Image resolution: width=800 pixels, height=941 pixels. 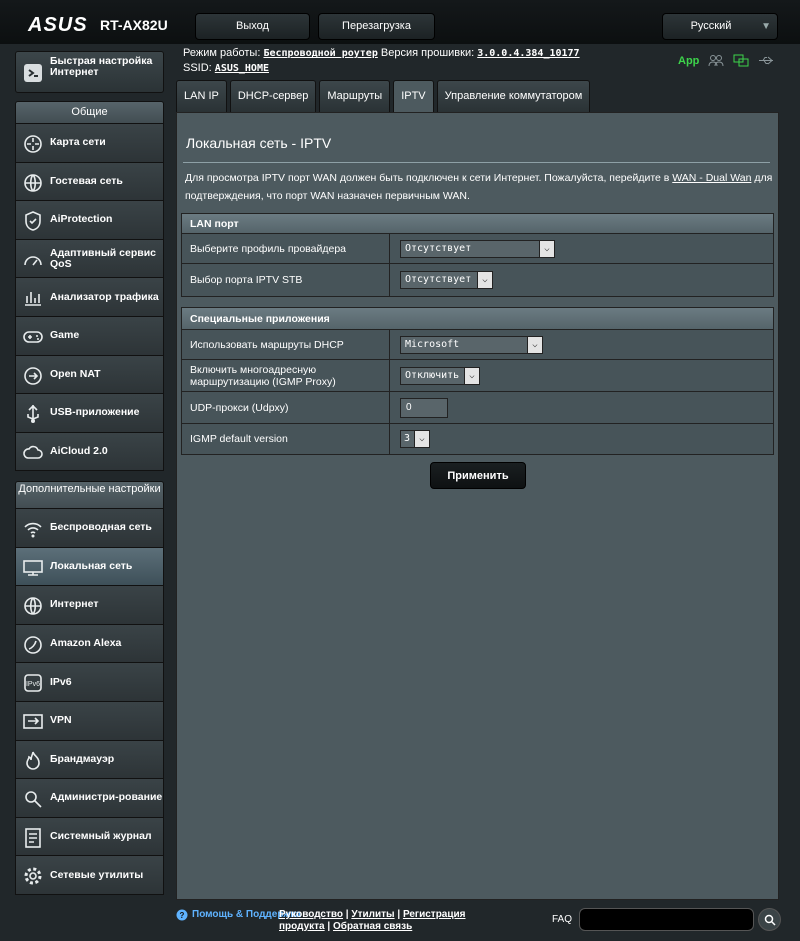 I want to click on sidebar-item-label: Системный журнал, so click(x=101, y=836).